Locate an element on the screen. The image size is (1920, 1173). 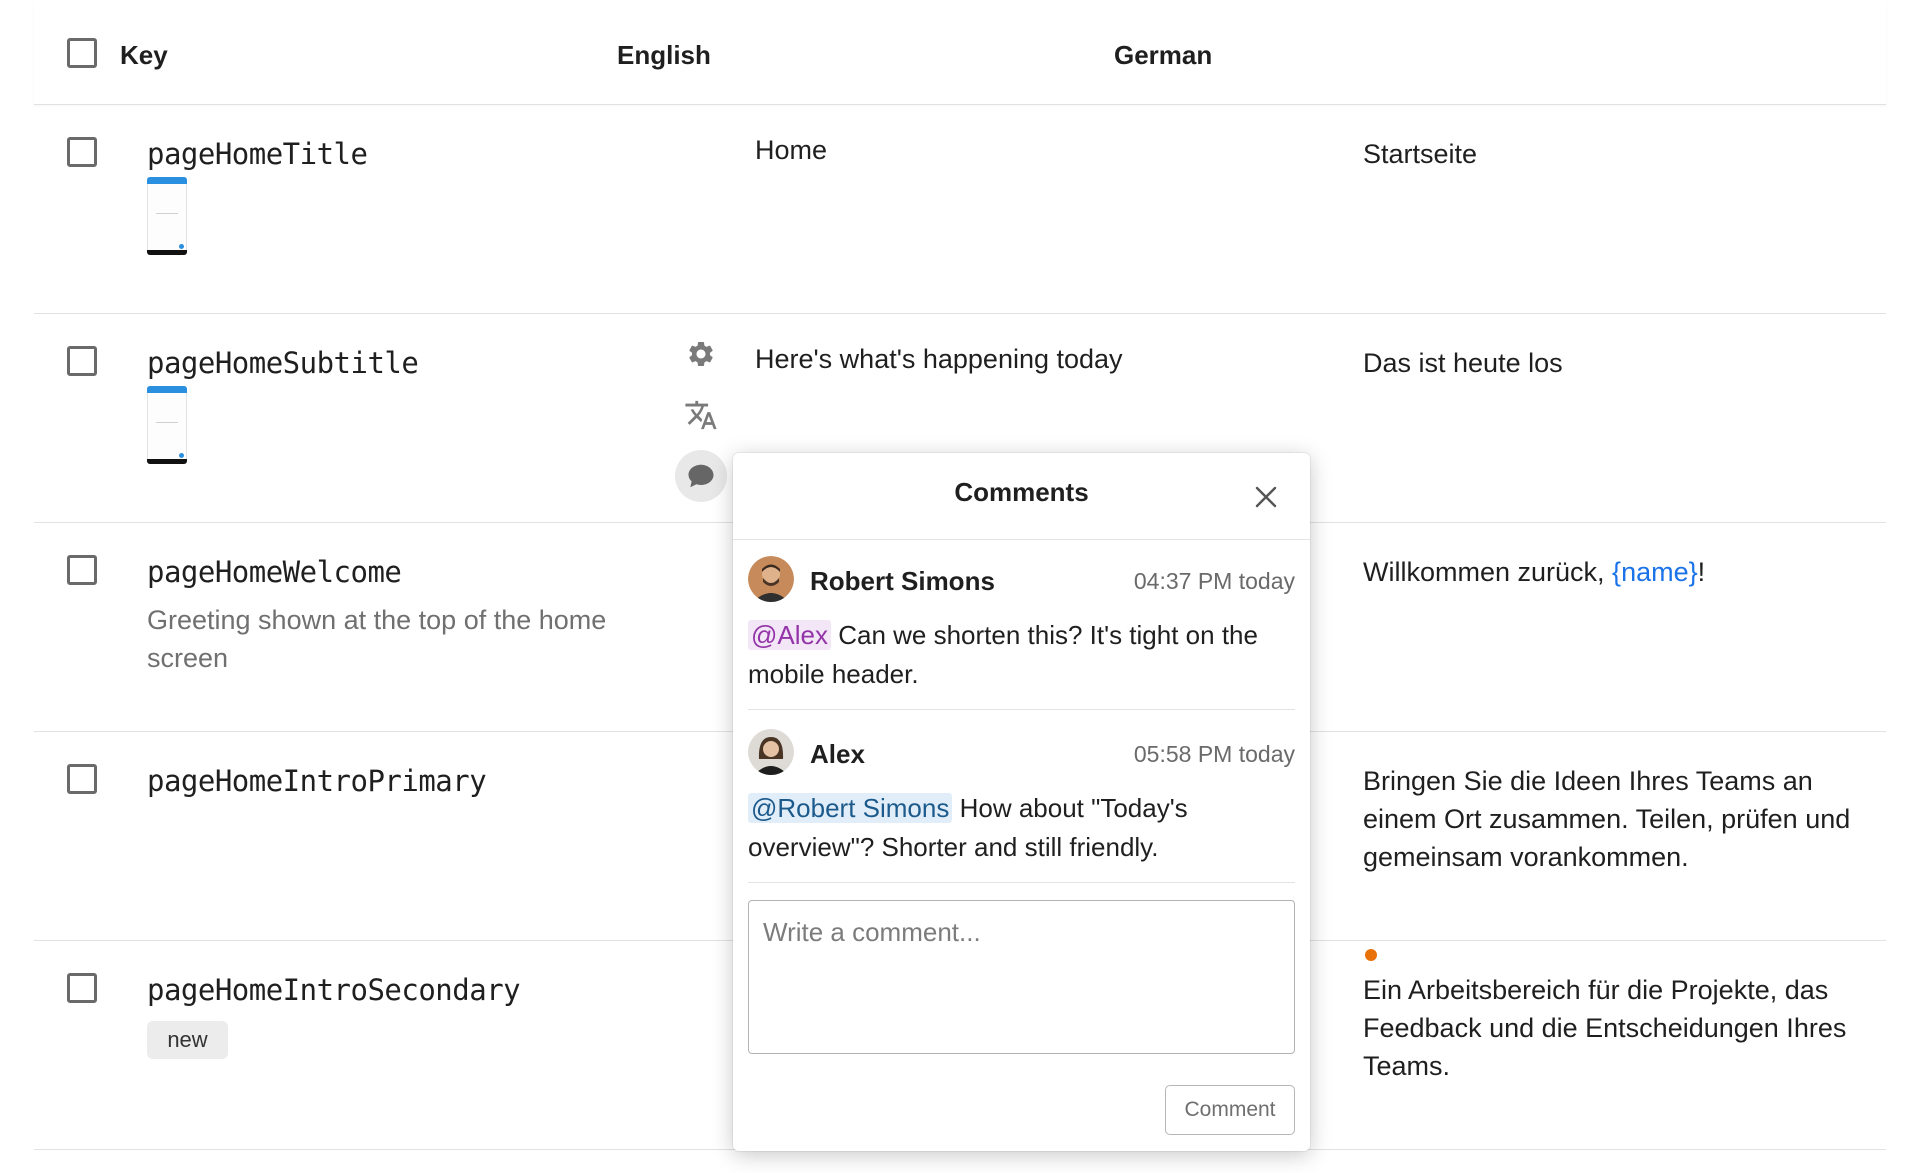
table-header: Key English German is located at coordinates (960, 52).